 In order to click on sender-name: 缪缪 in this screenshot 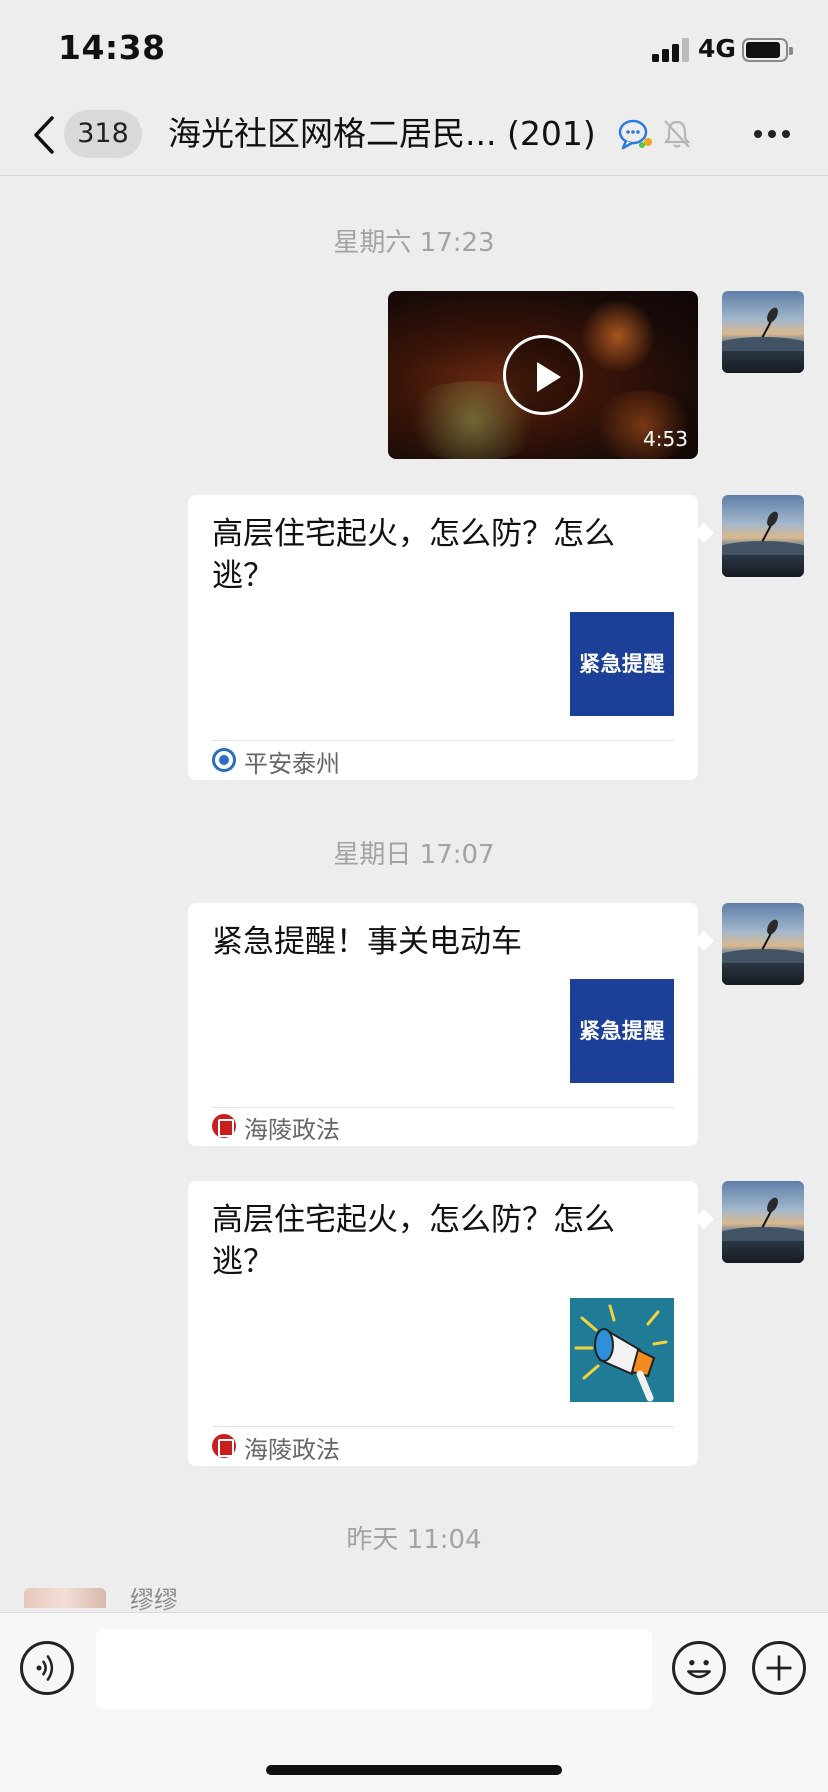, I will do `click(154, 1600)`.